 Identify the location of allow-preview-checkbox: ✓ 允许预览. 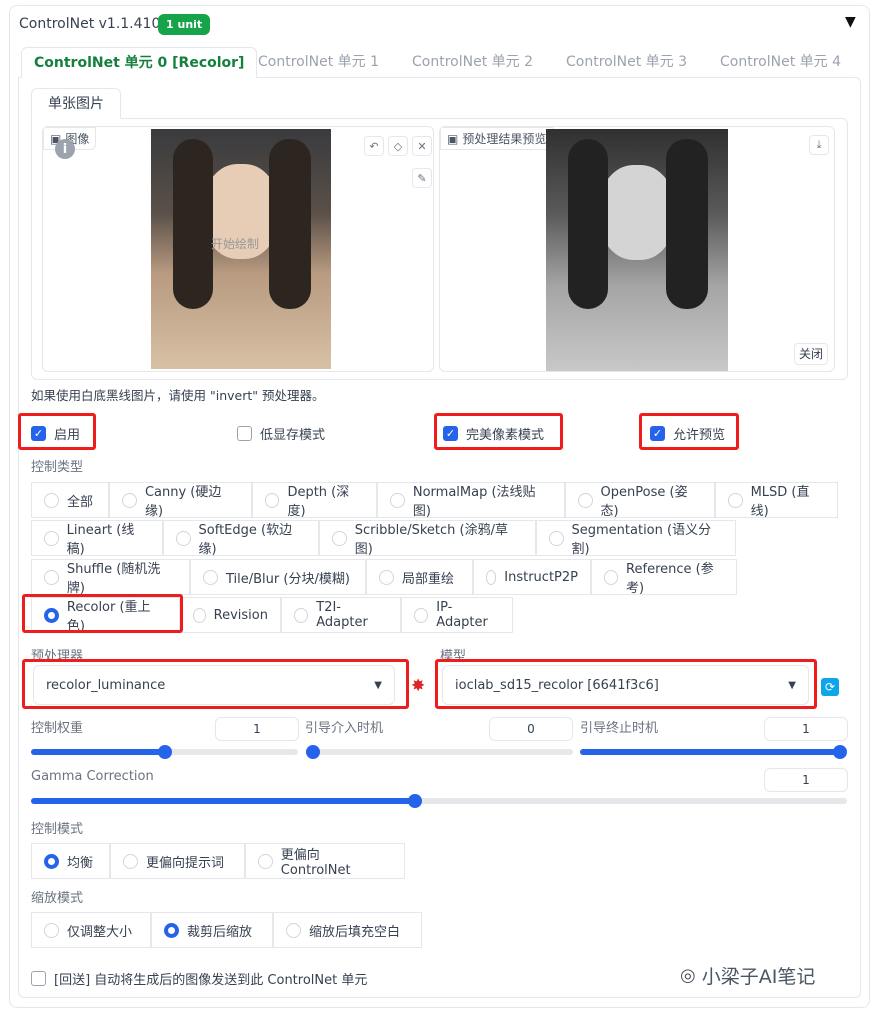
(687, 433).